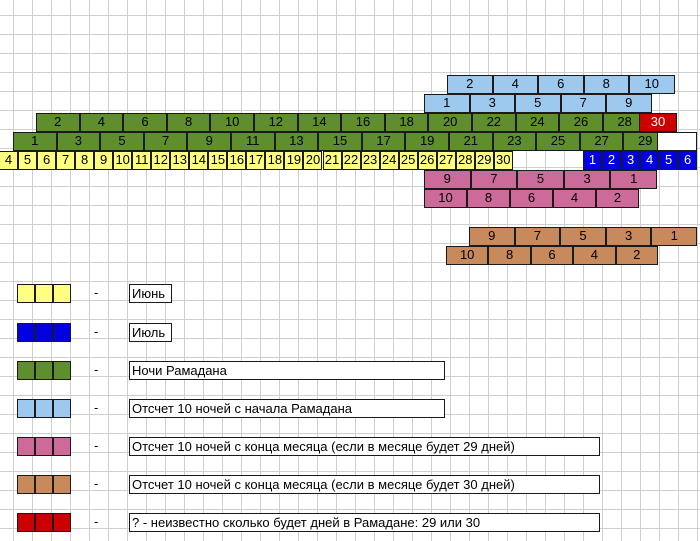 The width and height of the screenshot is (700, 541). What do you see at coordinates (612, 160) in the screenshot?
I see `july-day-cell: 2` at bounding box center [612, 160].